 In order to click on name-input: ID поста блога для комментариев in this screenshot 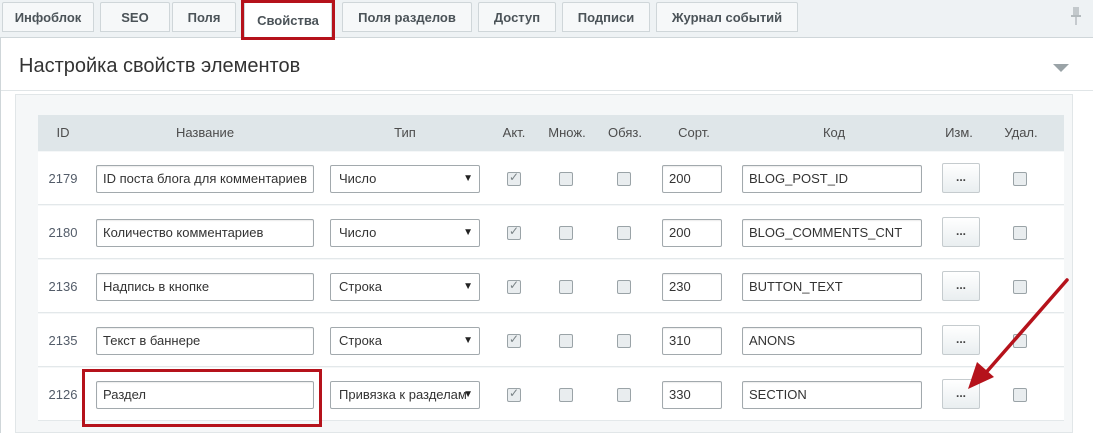, I will do `click(205, 179)`.